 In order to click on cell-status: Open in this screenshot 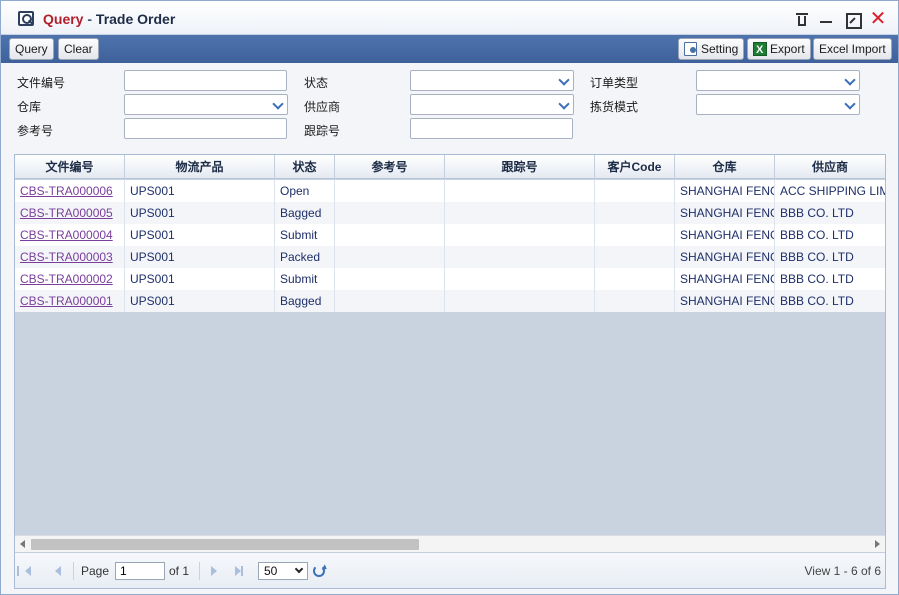, I will do `click(305, 191)`.